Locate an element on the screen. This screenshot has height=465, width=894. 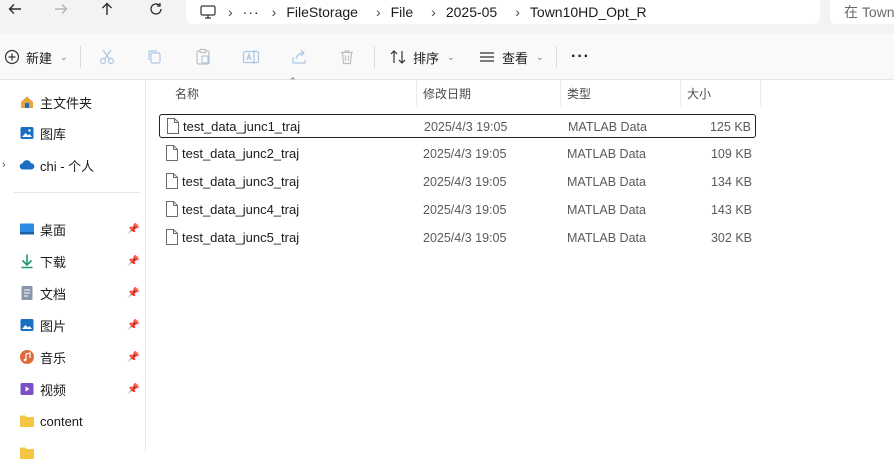
sidebar-item-label: 主文件夹 is located at coordinates (66, 103).